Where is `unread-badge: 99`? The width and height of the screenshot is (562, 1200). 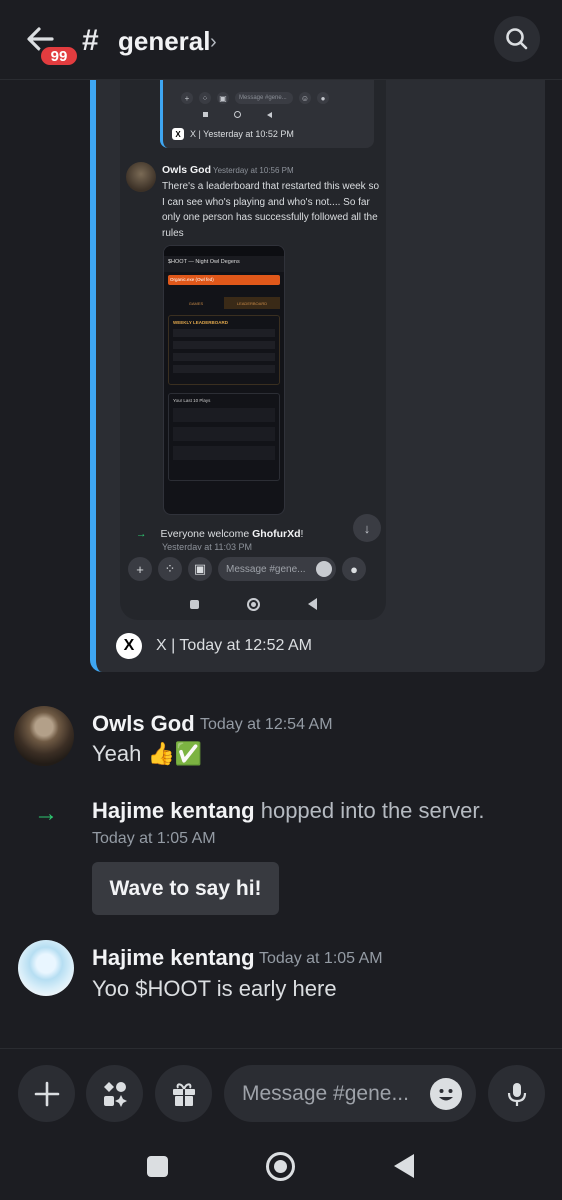
unread-badge: 99 is located at coordinates (59, 56).